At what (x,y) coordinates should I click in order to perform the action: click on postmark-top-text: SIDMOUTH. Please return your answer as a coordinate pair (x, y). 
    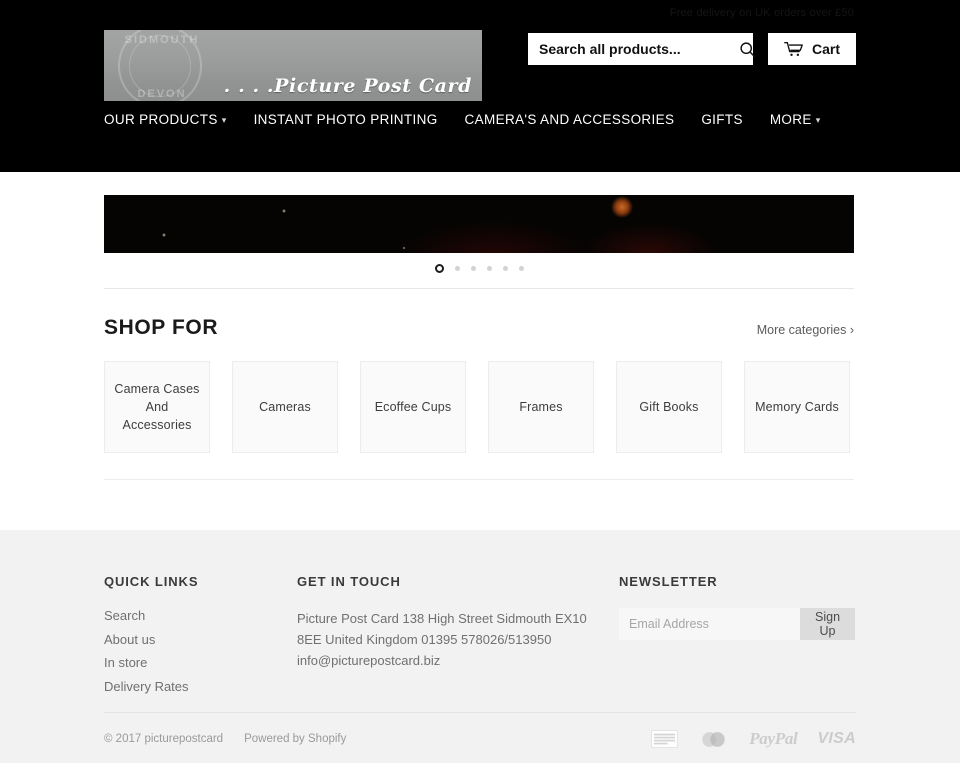
    Looking at the image, I should click on (162, 40).